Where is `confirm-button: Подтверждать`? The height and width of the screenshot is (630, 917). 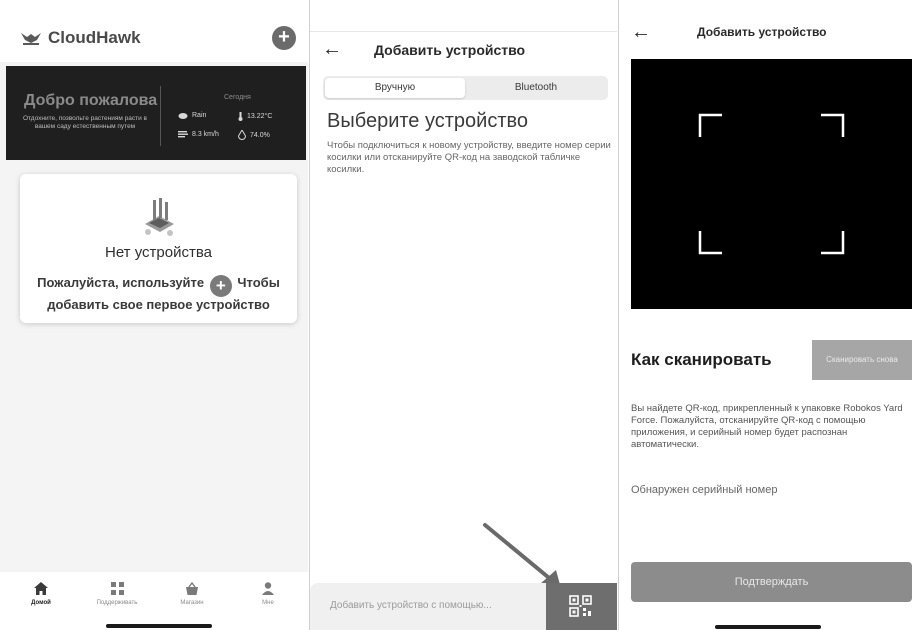
confirm-button: Подтверждать is located at coordinates (771, 582).